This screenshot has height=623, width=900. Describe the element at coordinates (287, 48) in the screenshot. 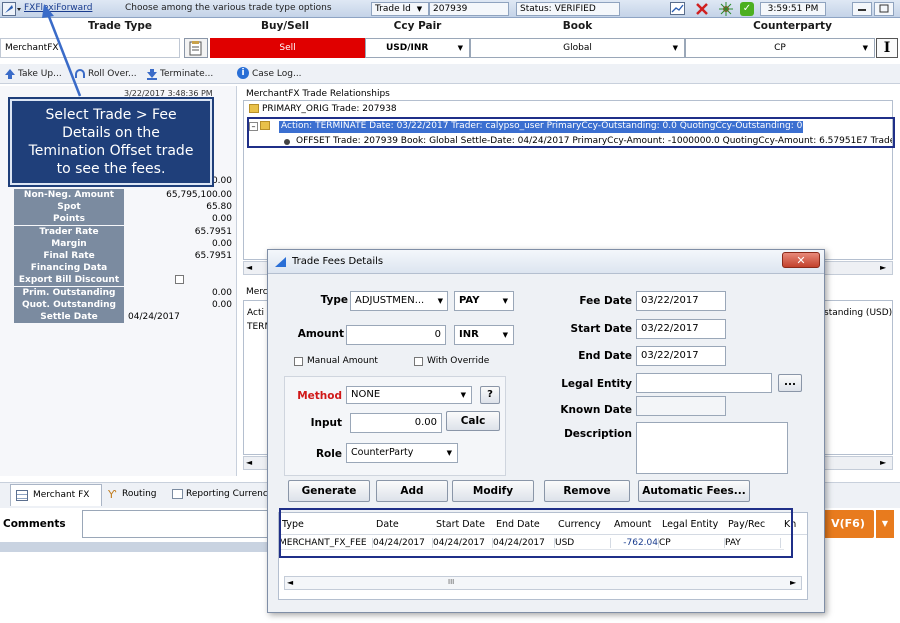

I see `buy-sell-field: Sell` at that location.